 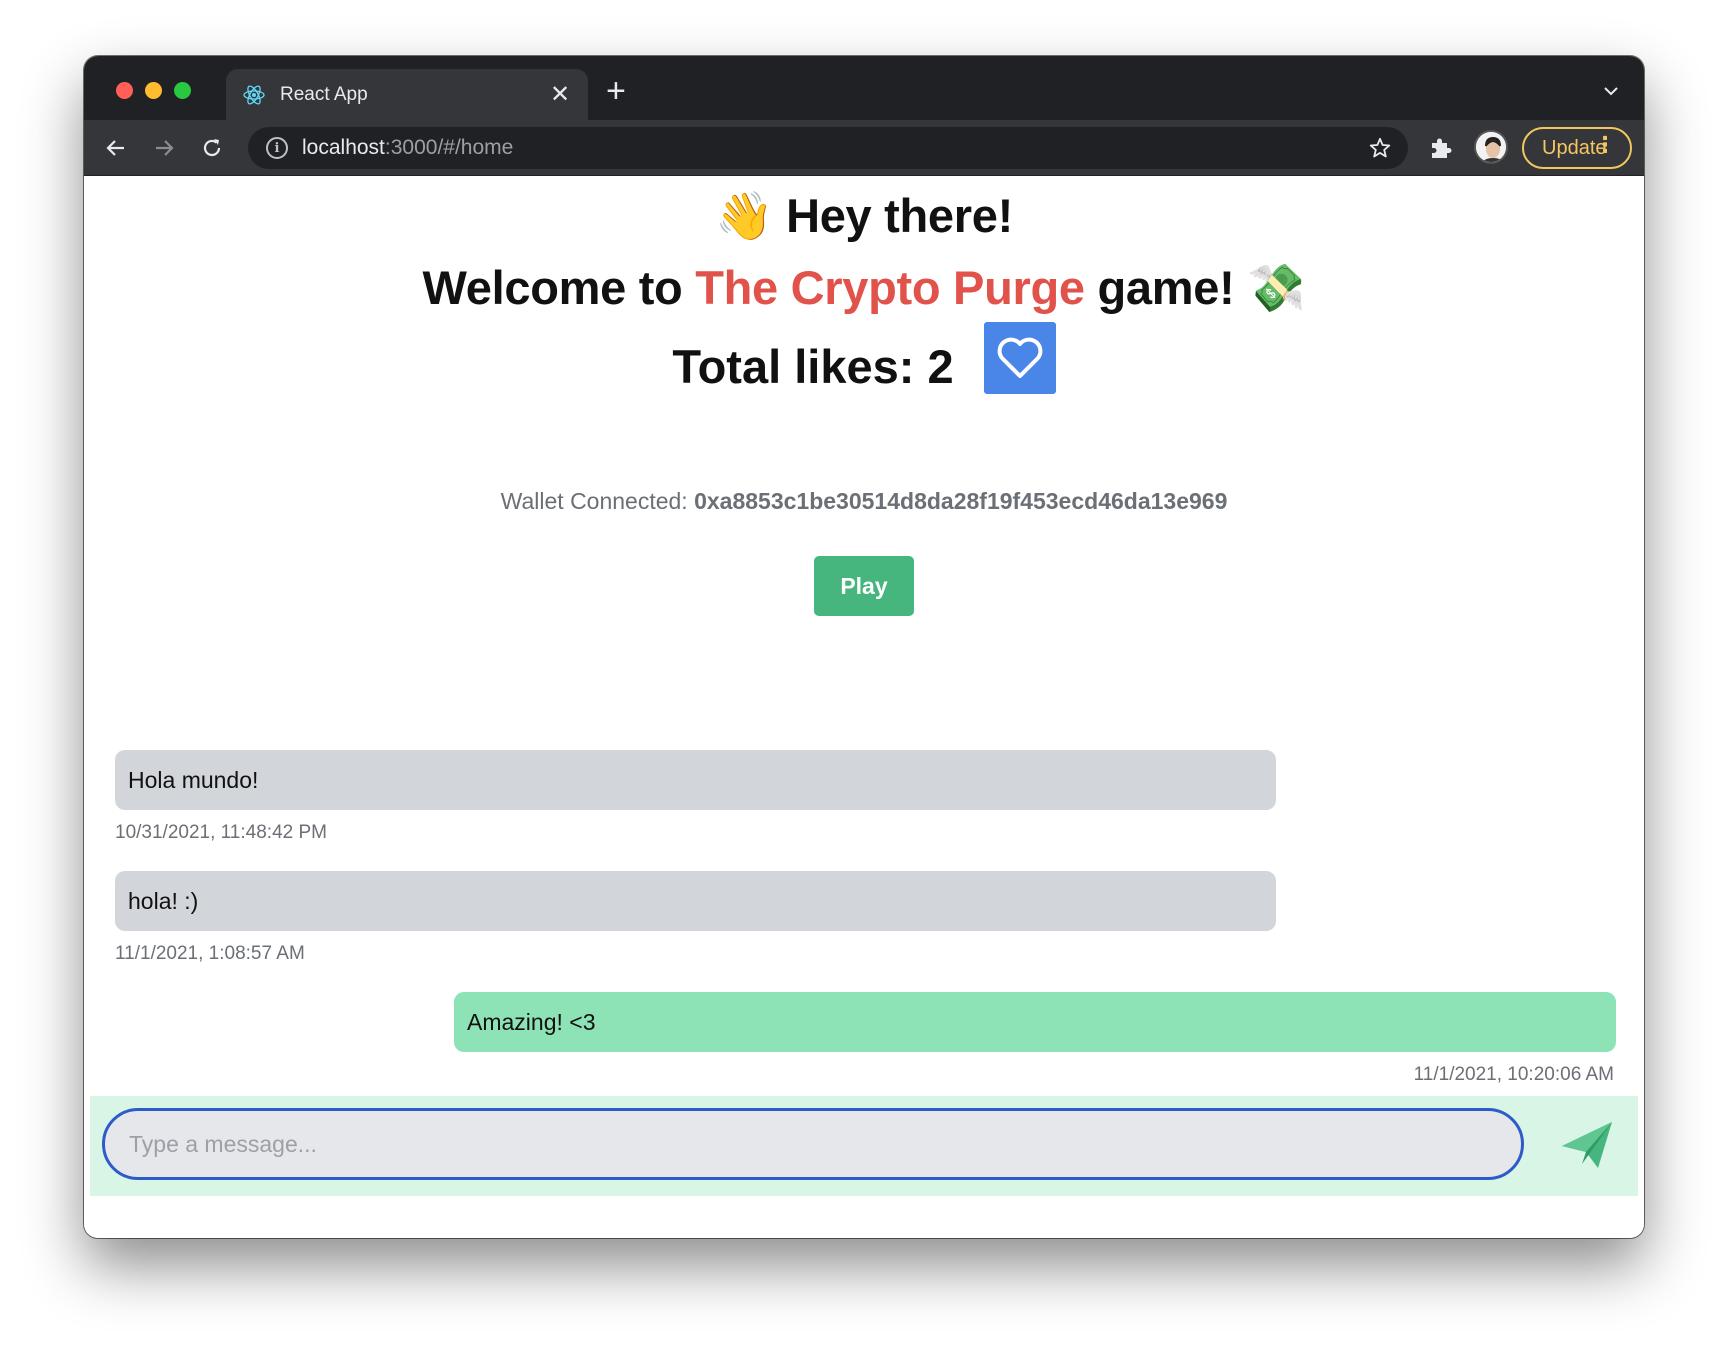 What do you see at coordinates (164, 148) in the screenshot?
I see `forward-arrow-icon` at bounding box center [164, 148].